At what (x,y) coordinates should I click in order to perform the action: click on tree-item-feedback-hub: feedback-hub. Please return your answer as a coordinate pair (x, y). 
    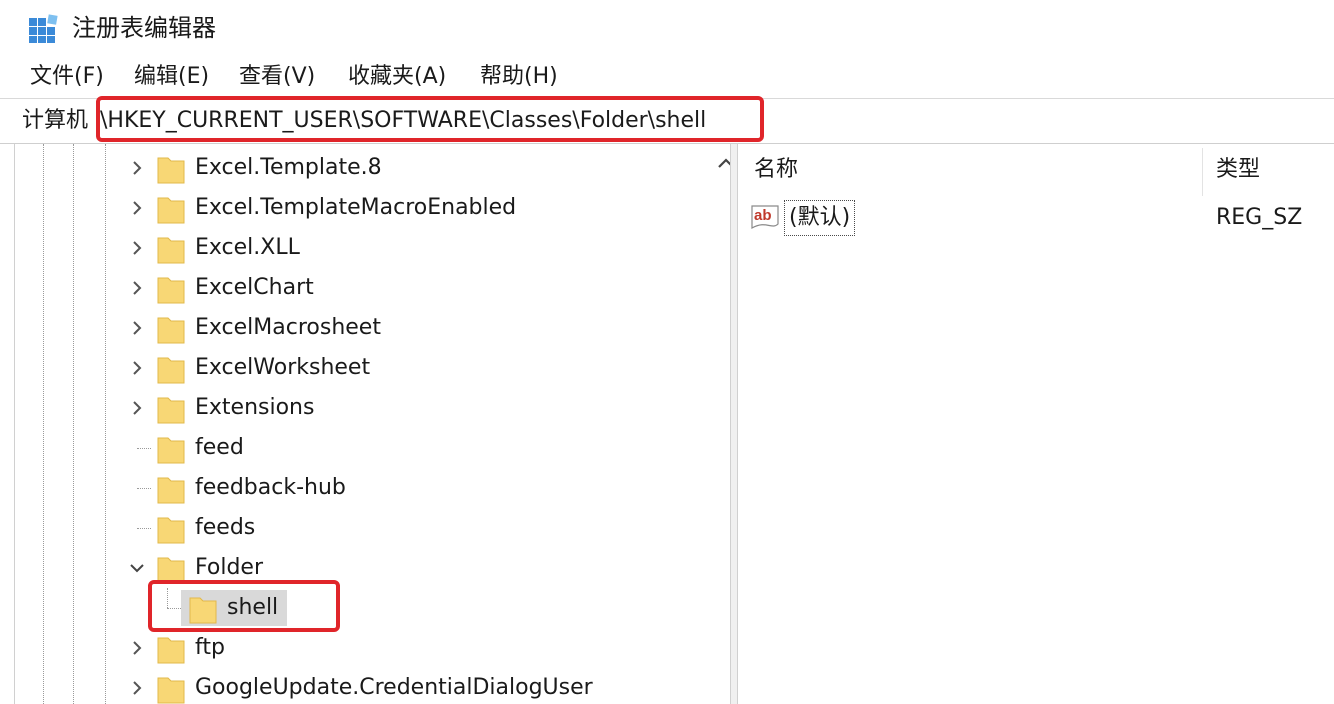
    Looking at the image, I should click on (360, 488).